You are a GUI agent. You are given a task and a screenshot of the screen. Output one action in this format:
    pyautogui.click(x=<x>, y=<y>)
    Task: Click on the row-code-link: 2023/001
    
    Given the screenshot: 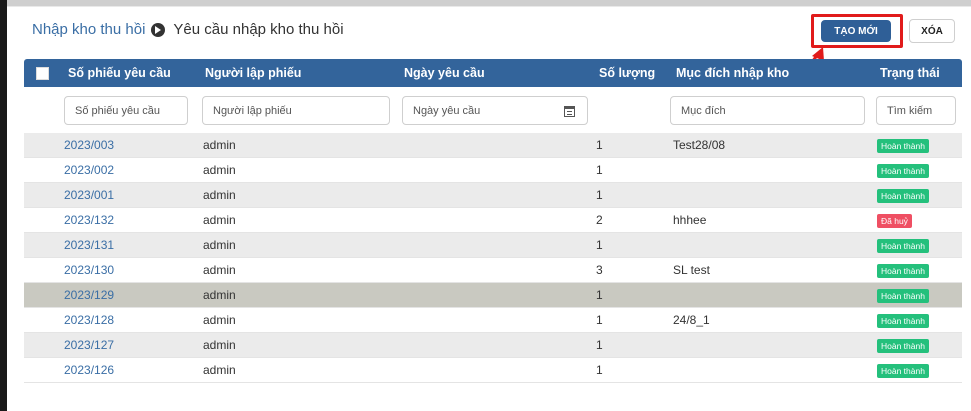 What is the action you would take?
    pyautogui.click(x=89, y=195)
    